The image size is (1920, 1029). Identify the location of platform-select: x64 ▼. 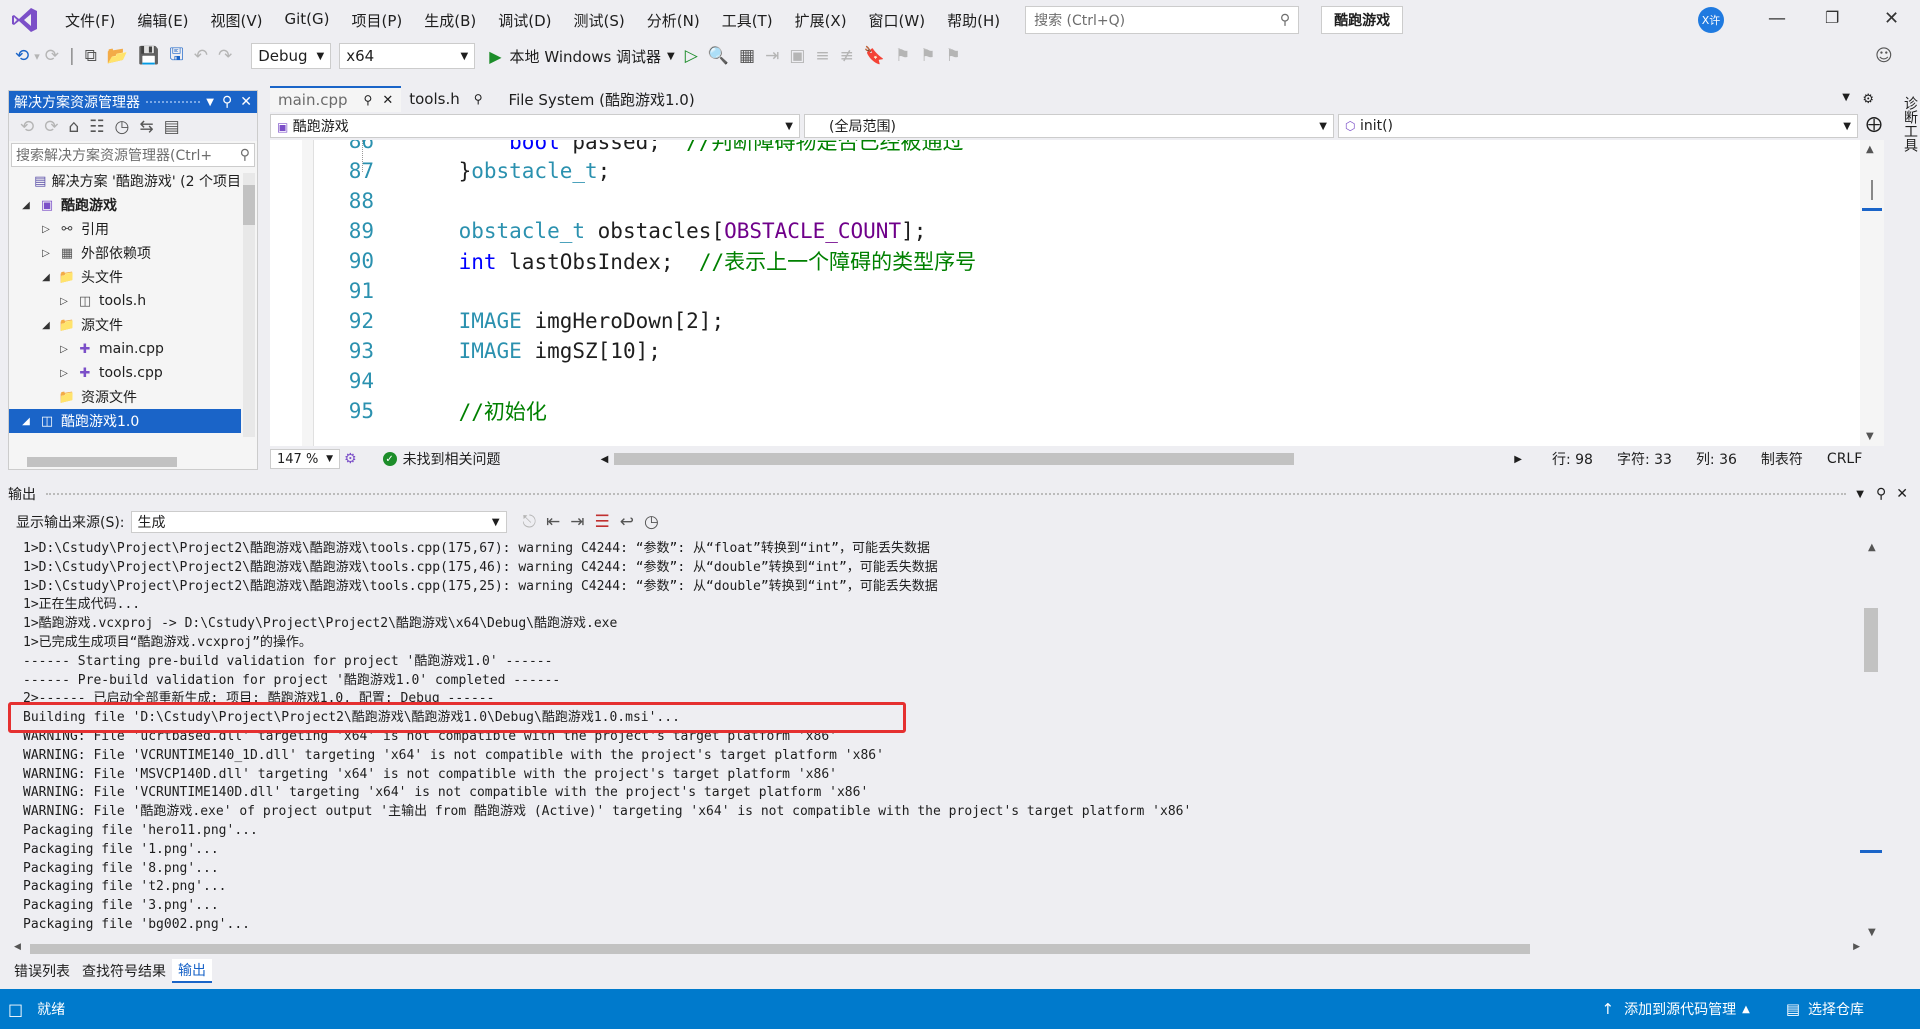
(407, 56).